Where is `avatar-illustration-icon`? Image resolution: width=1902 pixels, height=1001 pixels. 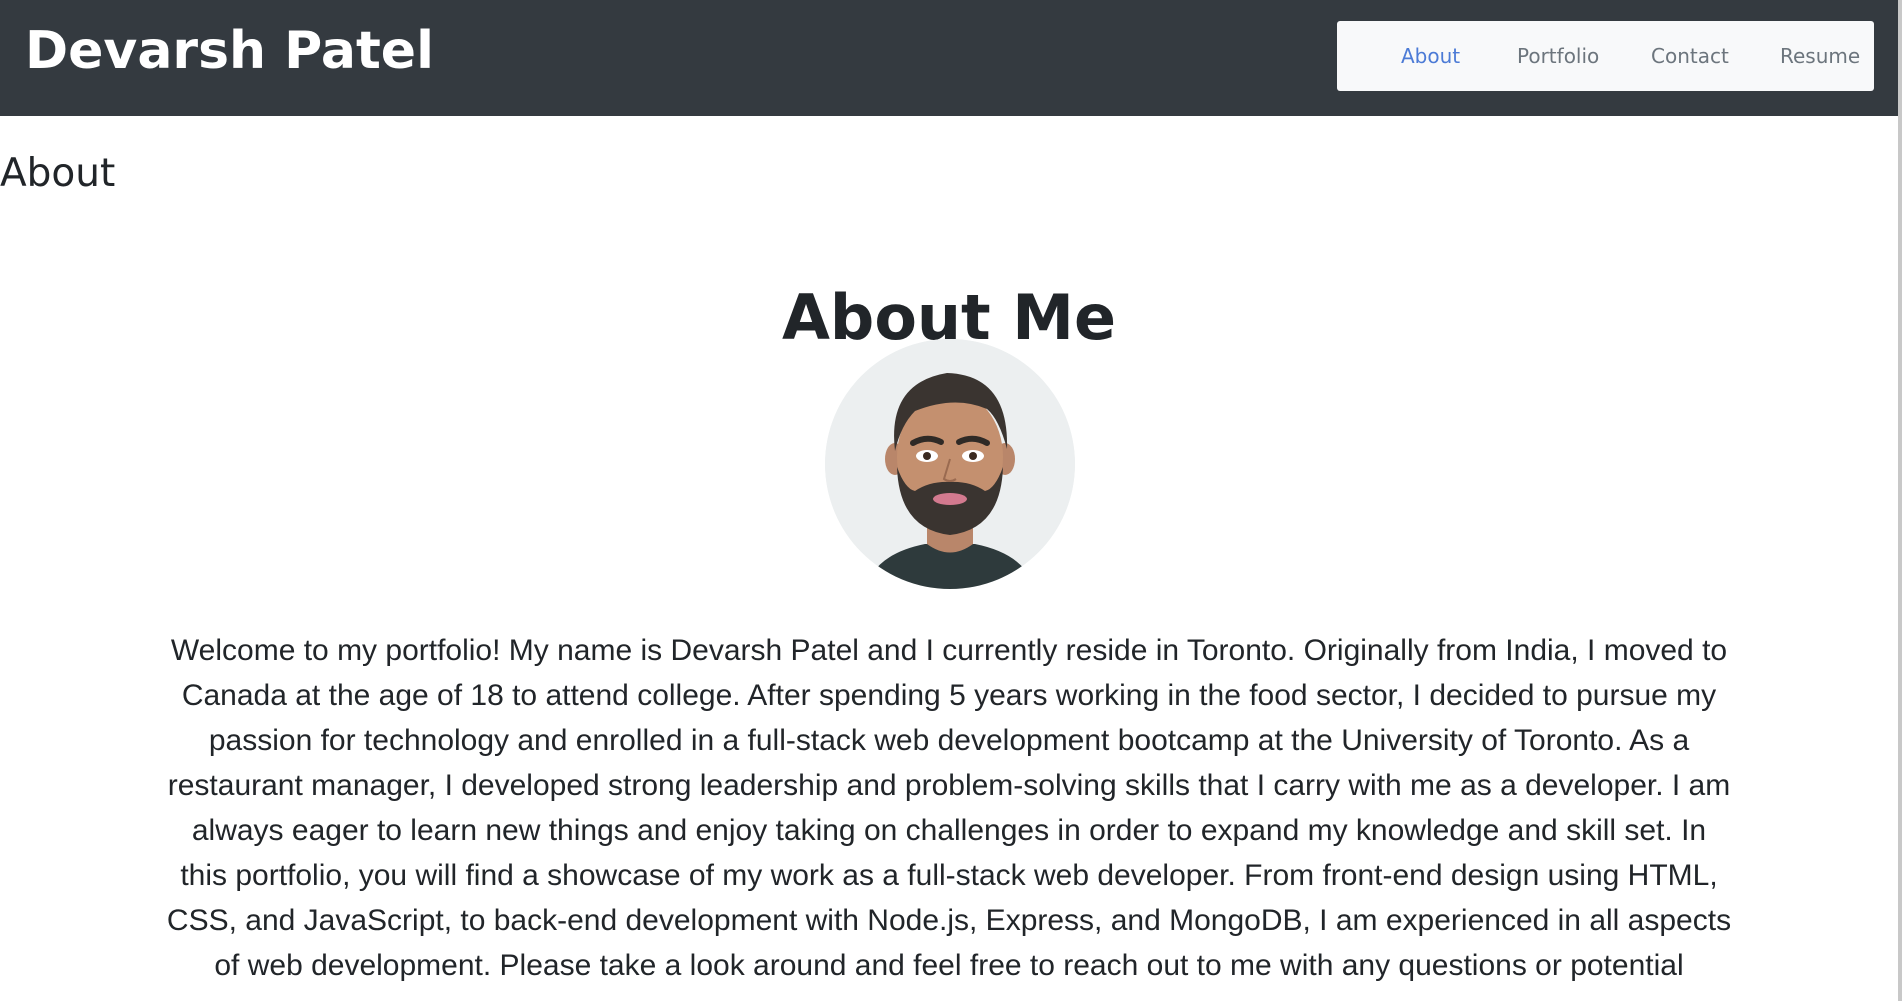 avatar-illustration-icon is located at coordinates (950, 464).